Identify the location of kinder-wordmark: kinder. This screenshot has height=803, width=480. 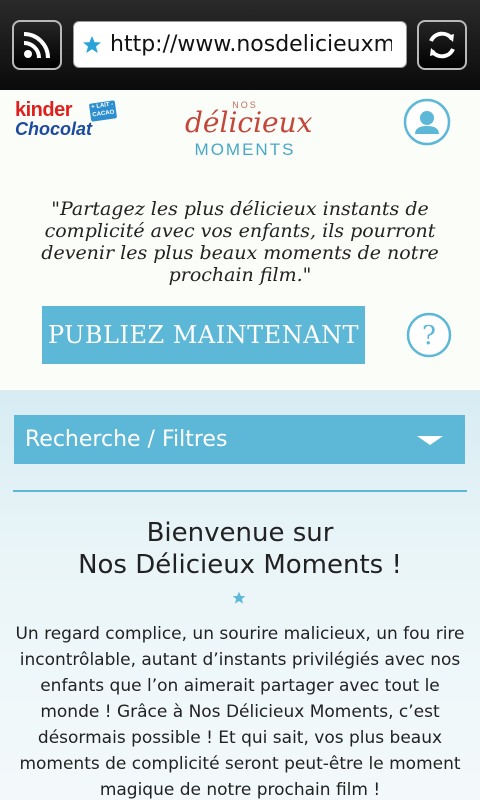
(44, 110).